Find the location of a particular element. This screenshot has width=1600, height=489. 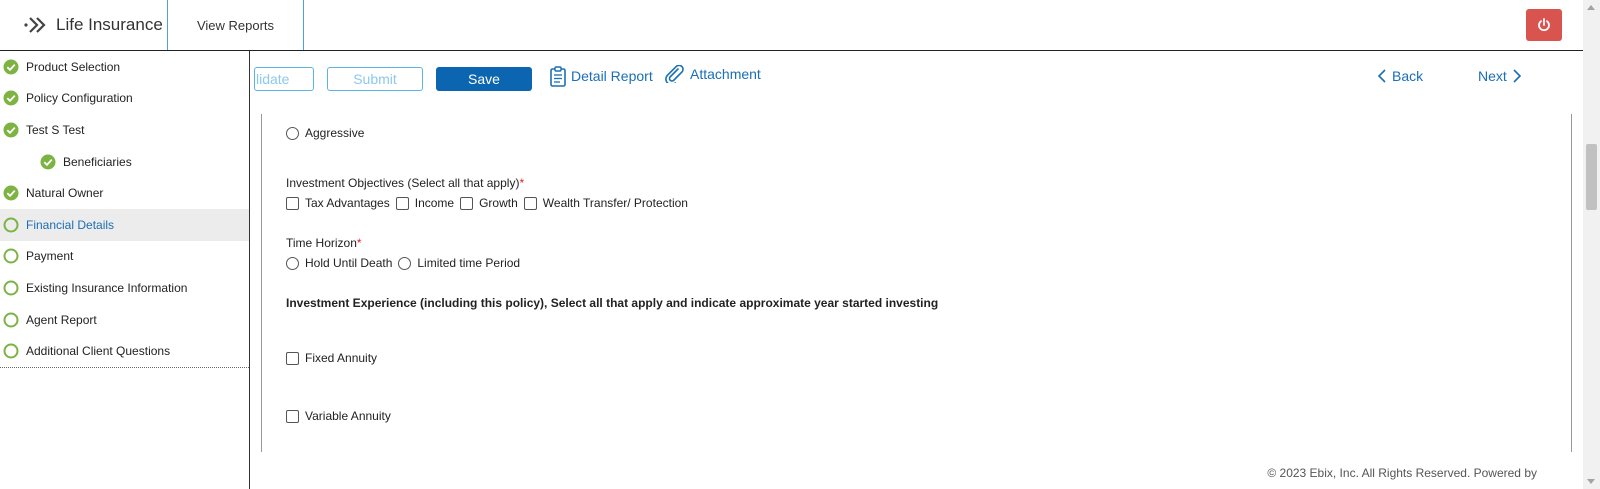

objective-option: Growth is located at coordinates (489, 203).